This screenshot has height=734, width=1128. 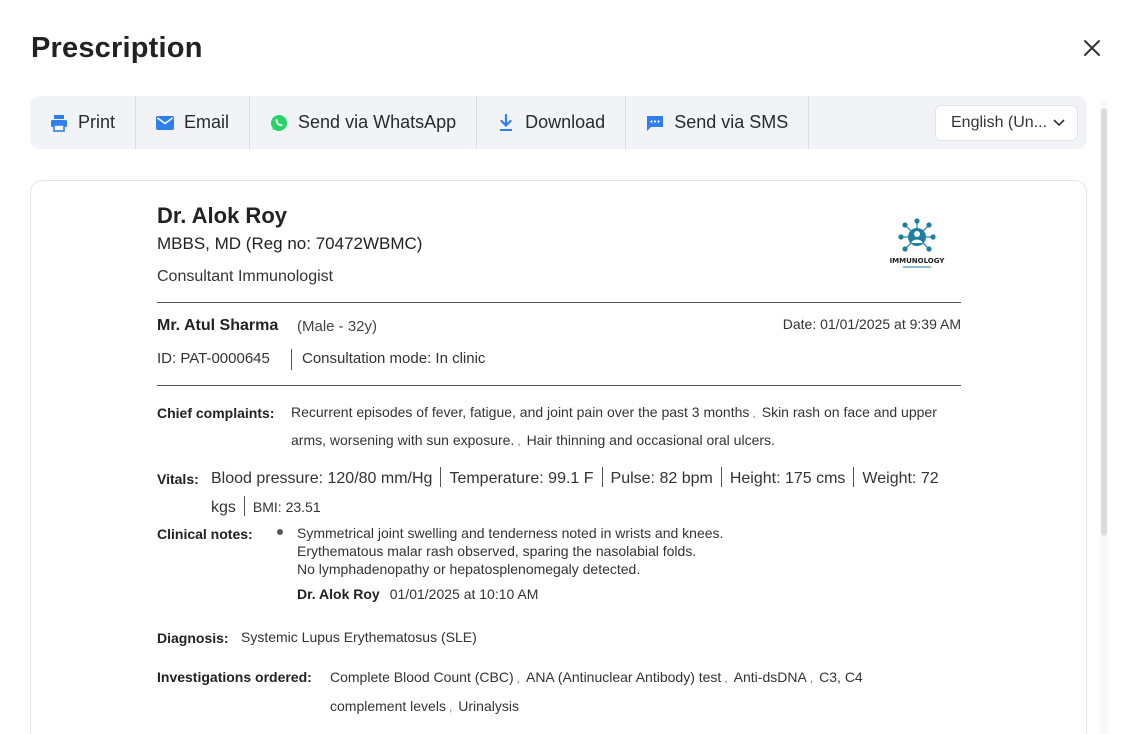 I want to click on download-button: Download, so click(x=552, y=122).